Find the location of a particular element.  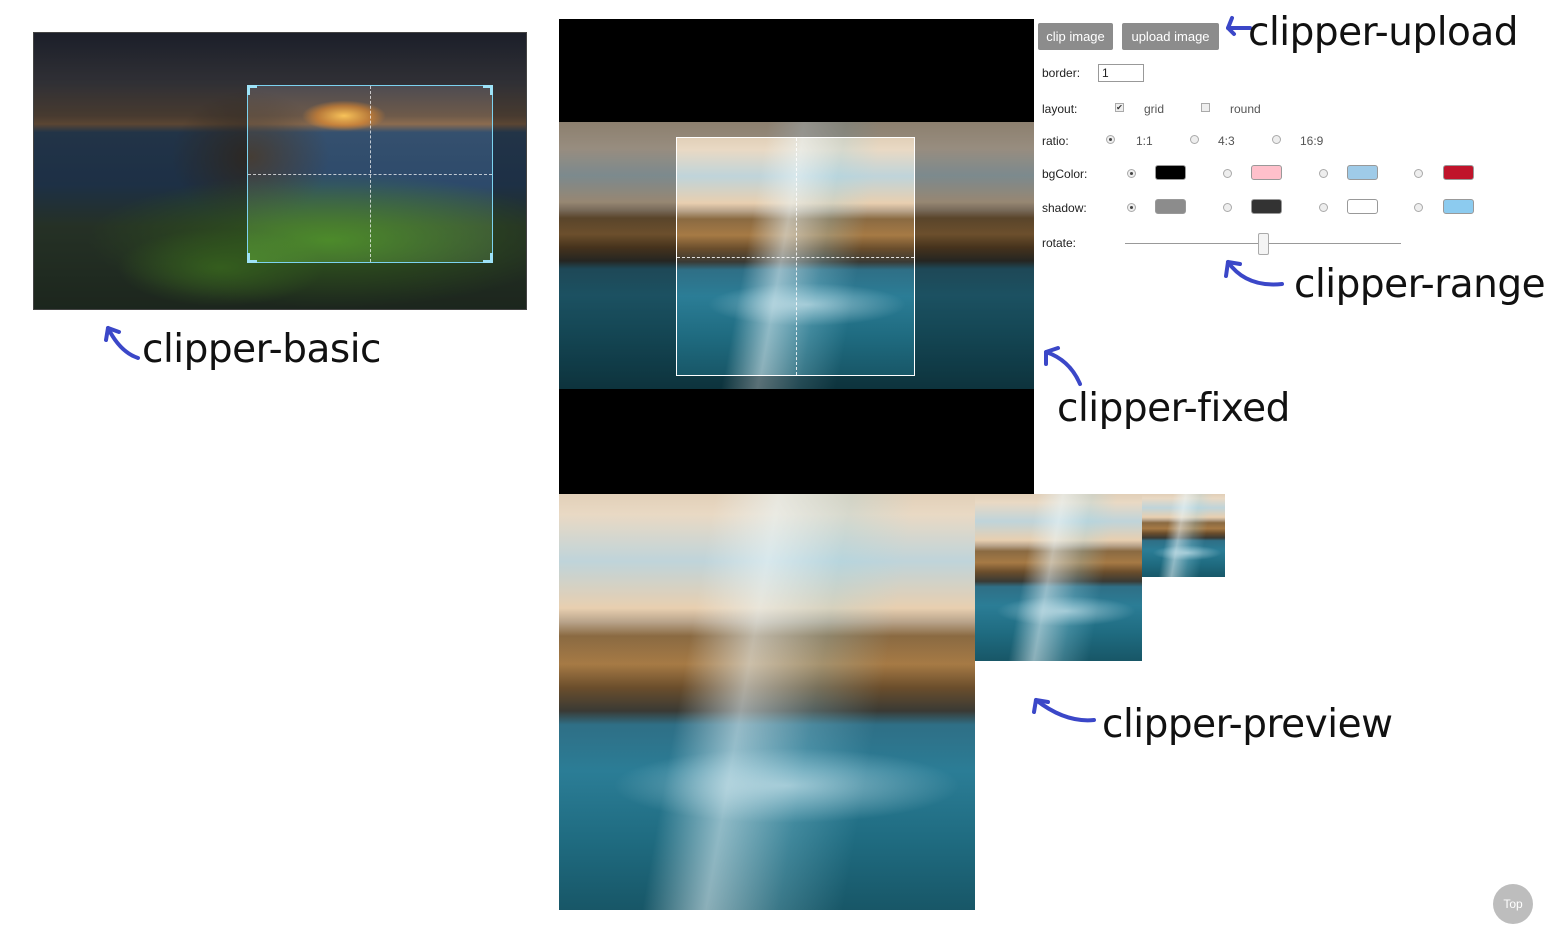

annotation-clipper-basic: clipper-basic is located at coordinates (261, 349).